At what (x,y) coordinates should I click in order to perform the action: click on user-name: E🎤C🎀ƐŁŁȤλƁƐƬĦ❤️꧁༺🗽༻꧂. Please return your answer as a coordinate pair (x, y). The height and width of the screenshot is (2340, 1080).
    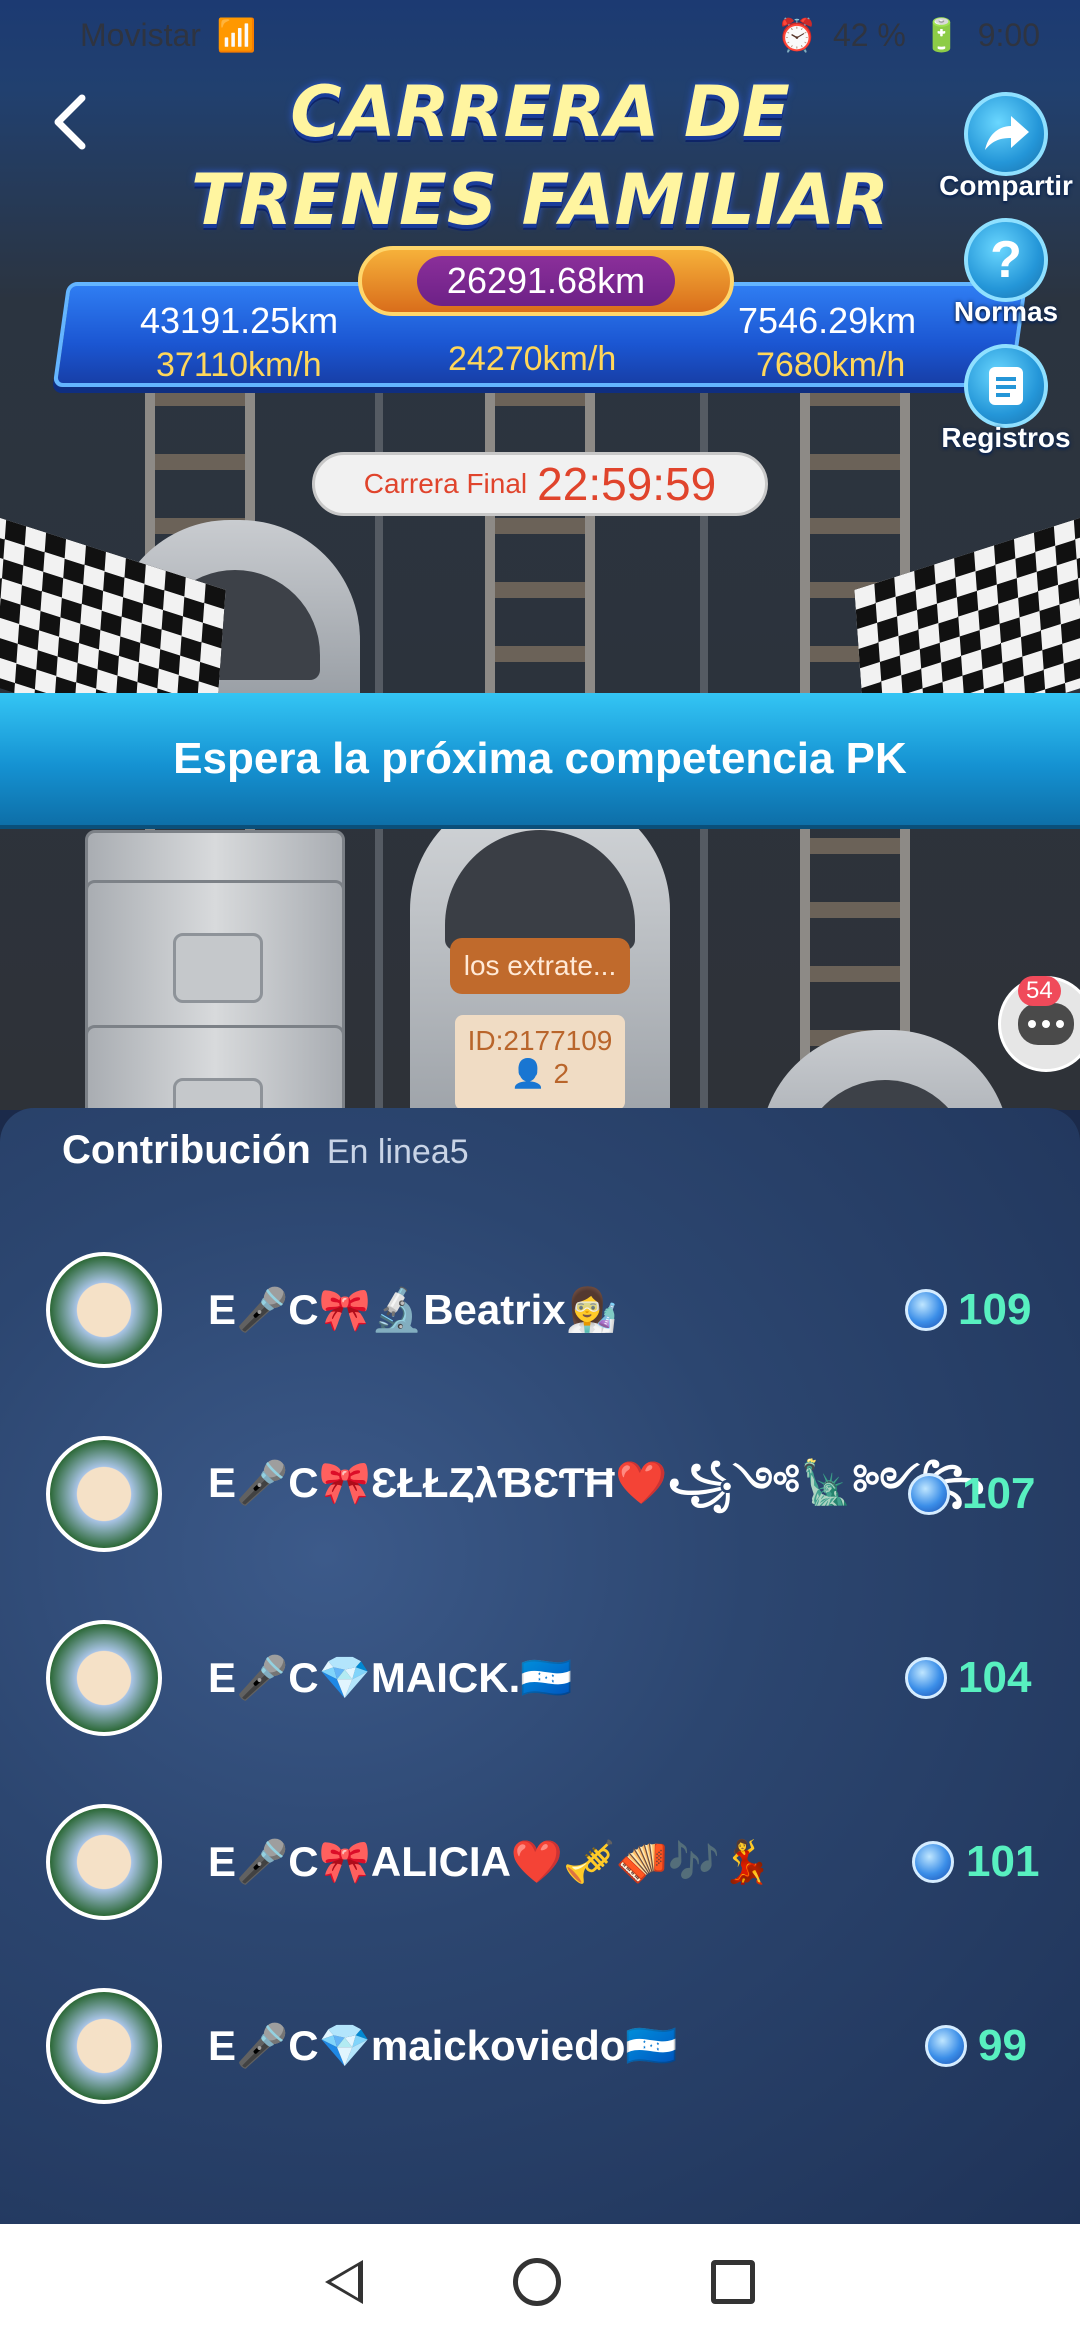
    Looking at the image, I should click on (597, 1482).